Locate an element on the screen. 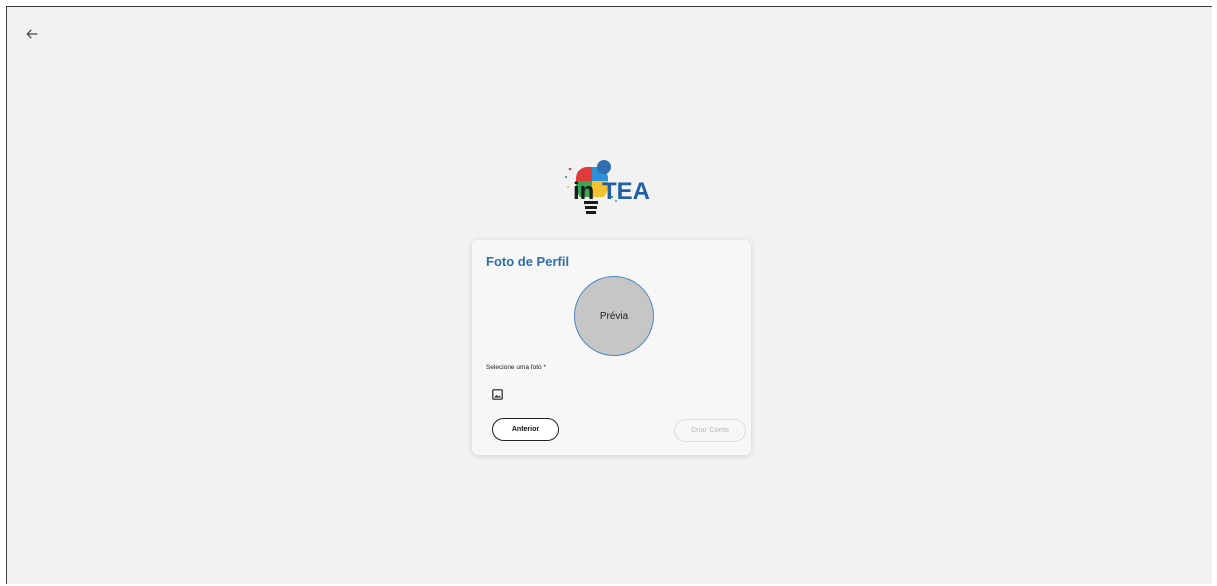 Image resolution: width=1217 pixels, height=586 pixels. lightbulb-puzzle-logo: in TEA is located at coordinates (607, 187).